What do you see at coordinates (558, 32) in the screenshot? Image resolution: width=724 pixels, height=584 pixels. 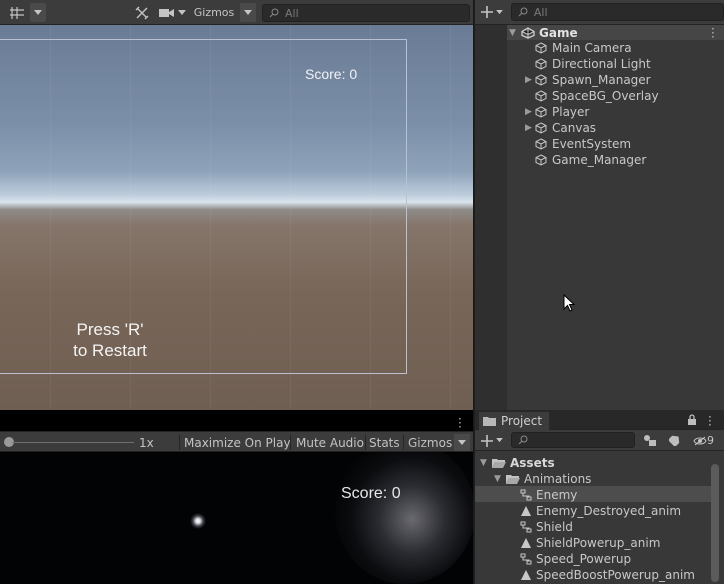 I see `scene-name: Game` at bounding box center [558, 32].